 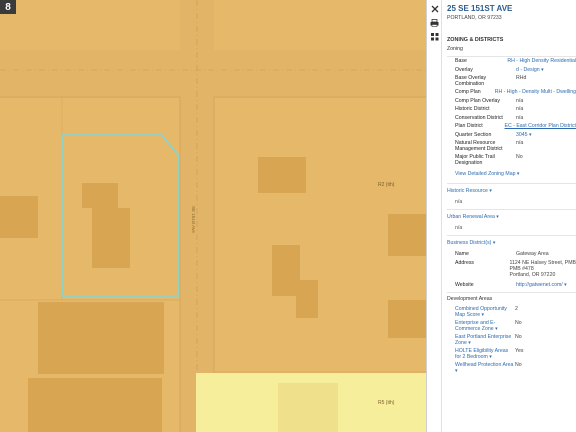 I want to click on zoning-row-natural-resource: Natural Resource Management District n/a, so click(x=489, y=146).